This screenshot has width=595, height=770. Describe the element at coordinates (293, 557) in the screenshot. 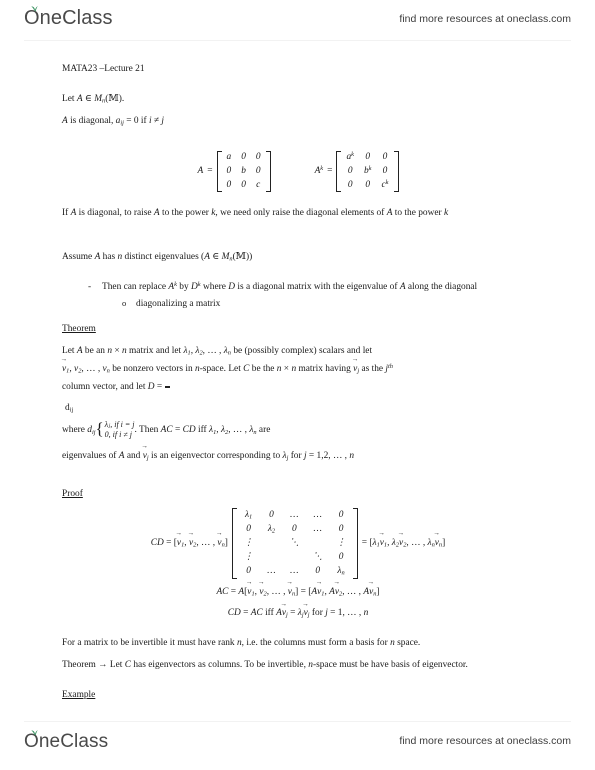

I see `matrix-row: ⋮ ⋱ 0` at that location.